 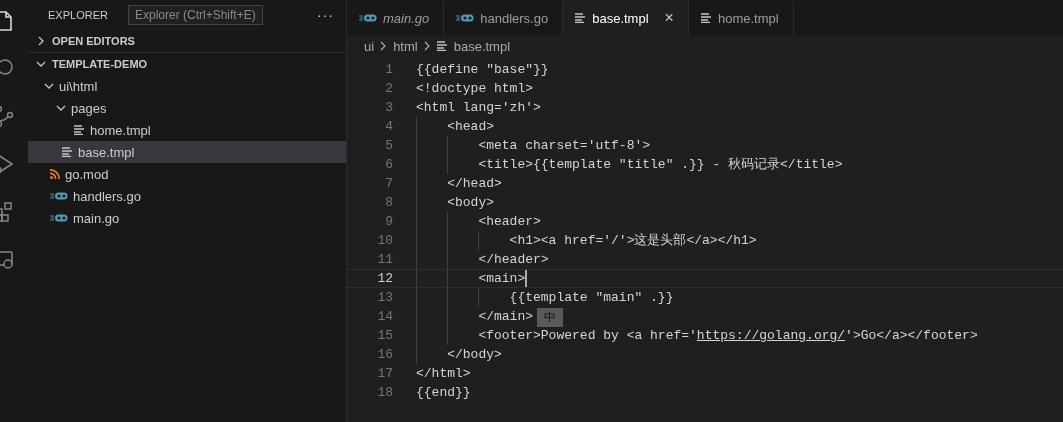 I want to click on code-line: <h1><a href='/'>这是头部</a></h1>, so click(x=632, y=241).